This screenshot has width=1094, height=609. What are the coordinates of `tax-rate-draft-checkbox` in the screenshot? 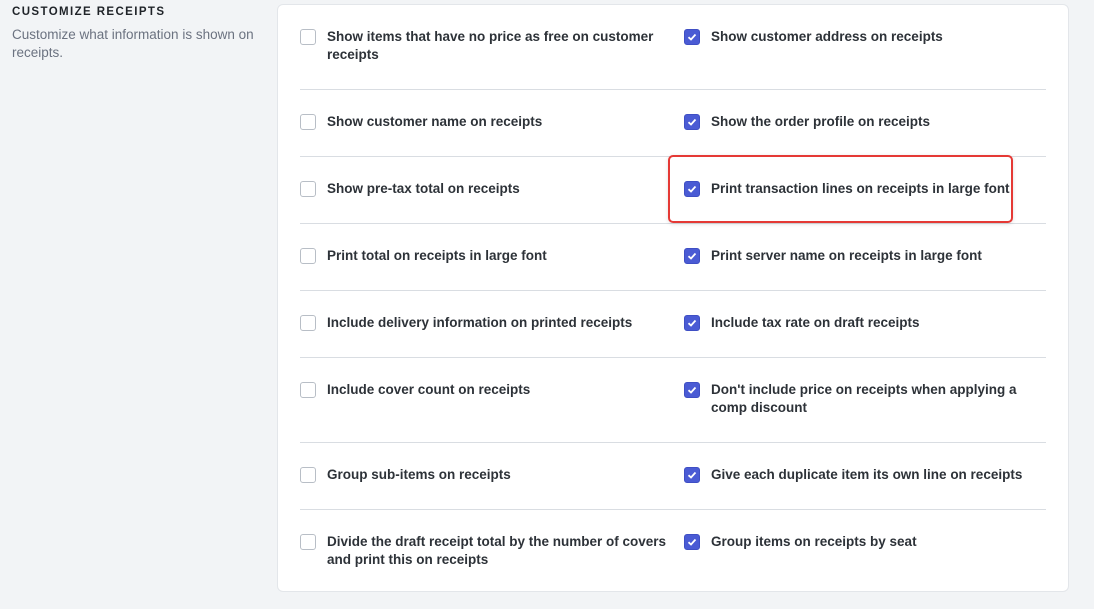 It's located at (692, 323).